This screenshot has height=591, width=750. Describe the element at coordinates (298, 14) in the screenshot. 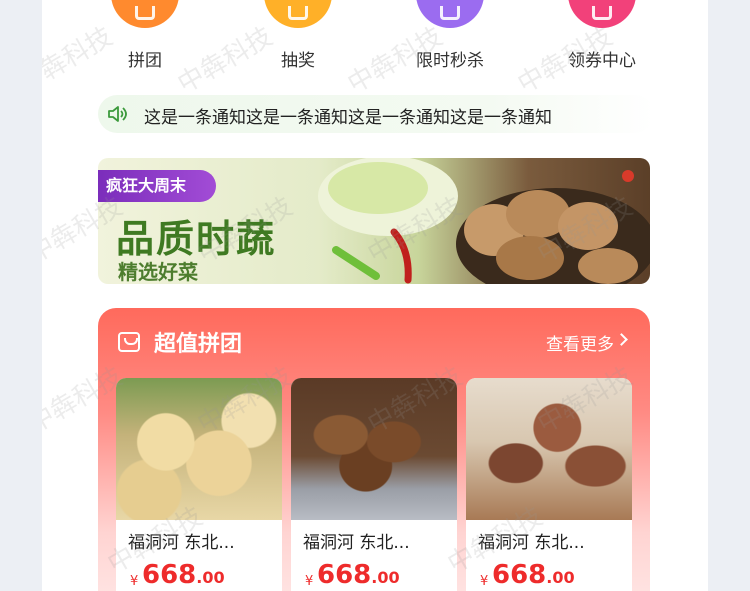

I see `lottery-gift-icon` at that location.